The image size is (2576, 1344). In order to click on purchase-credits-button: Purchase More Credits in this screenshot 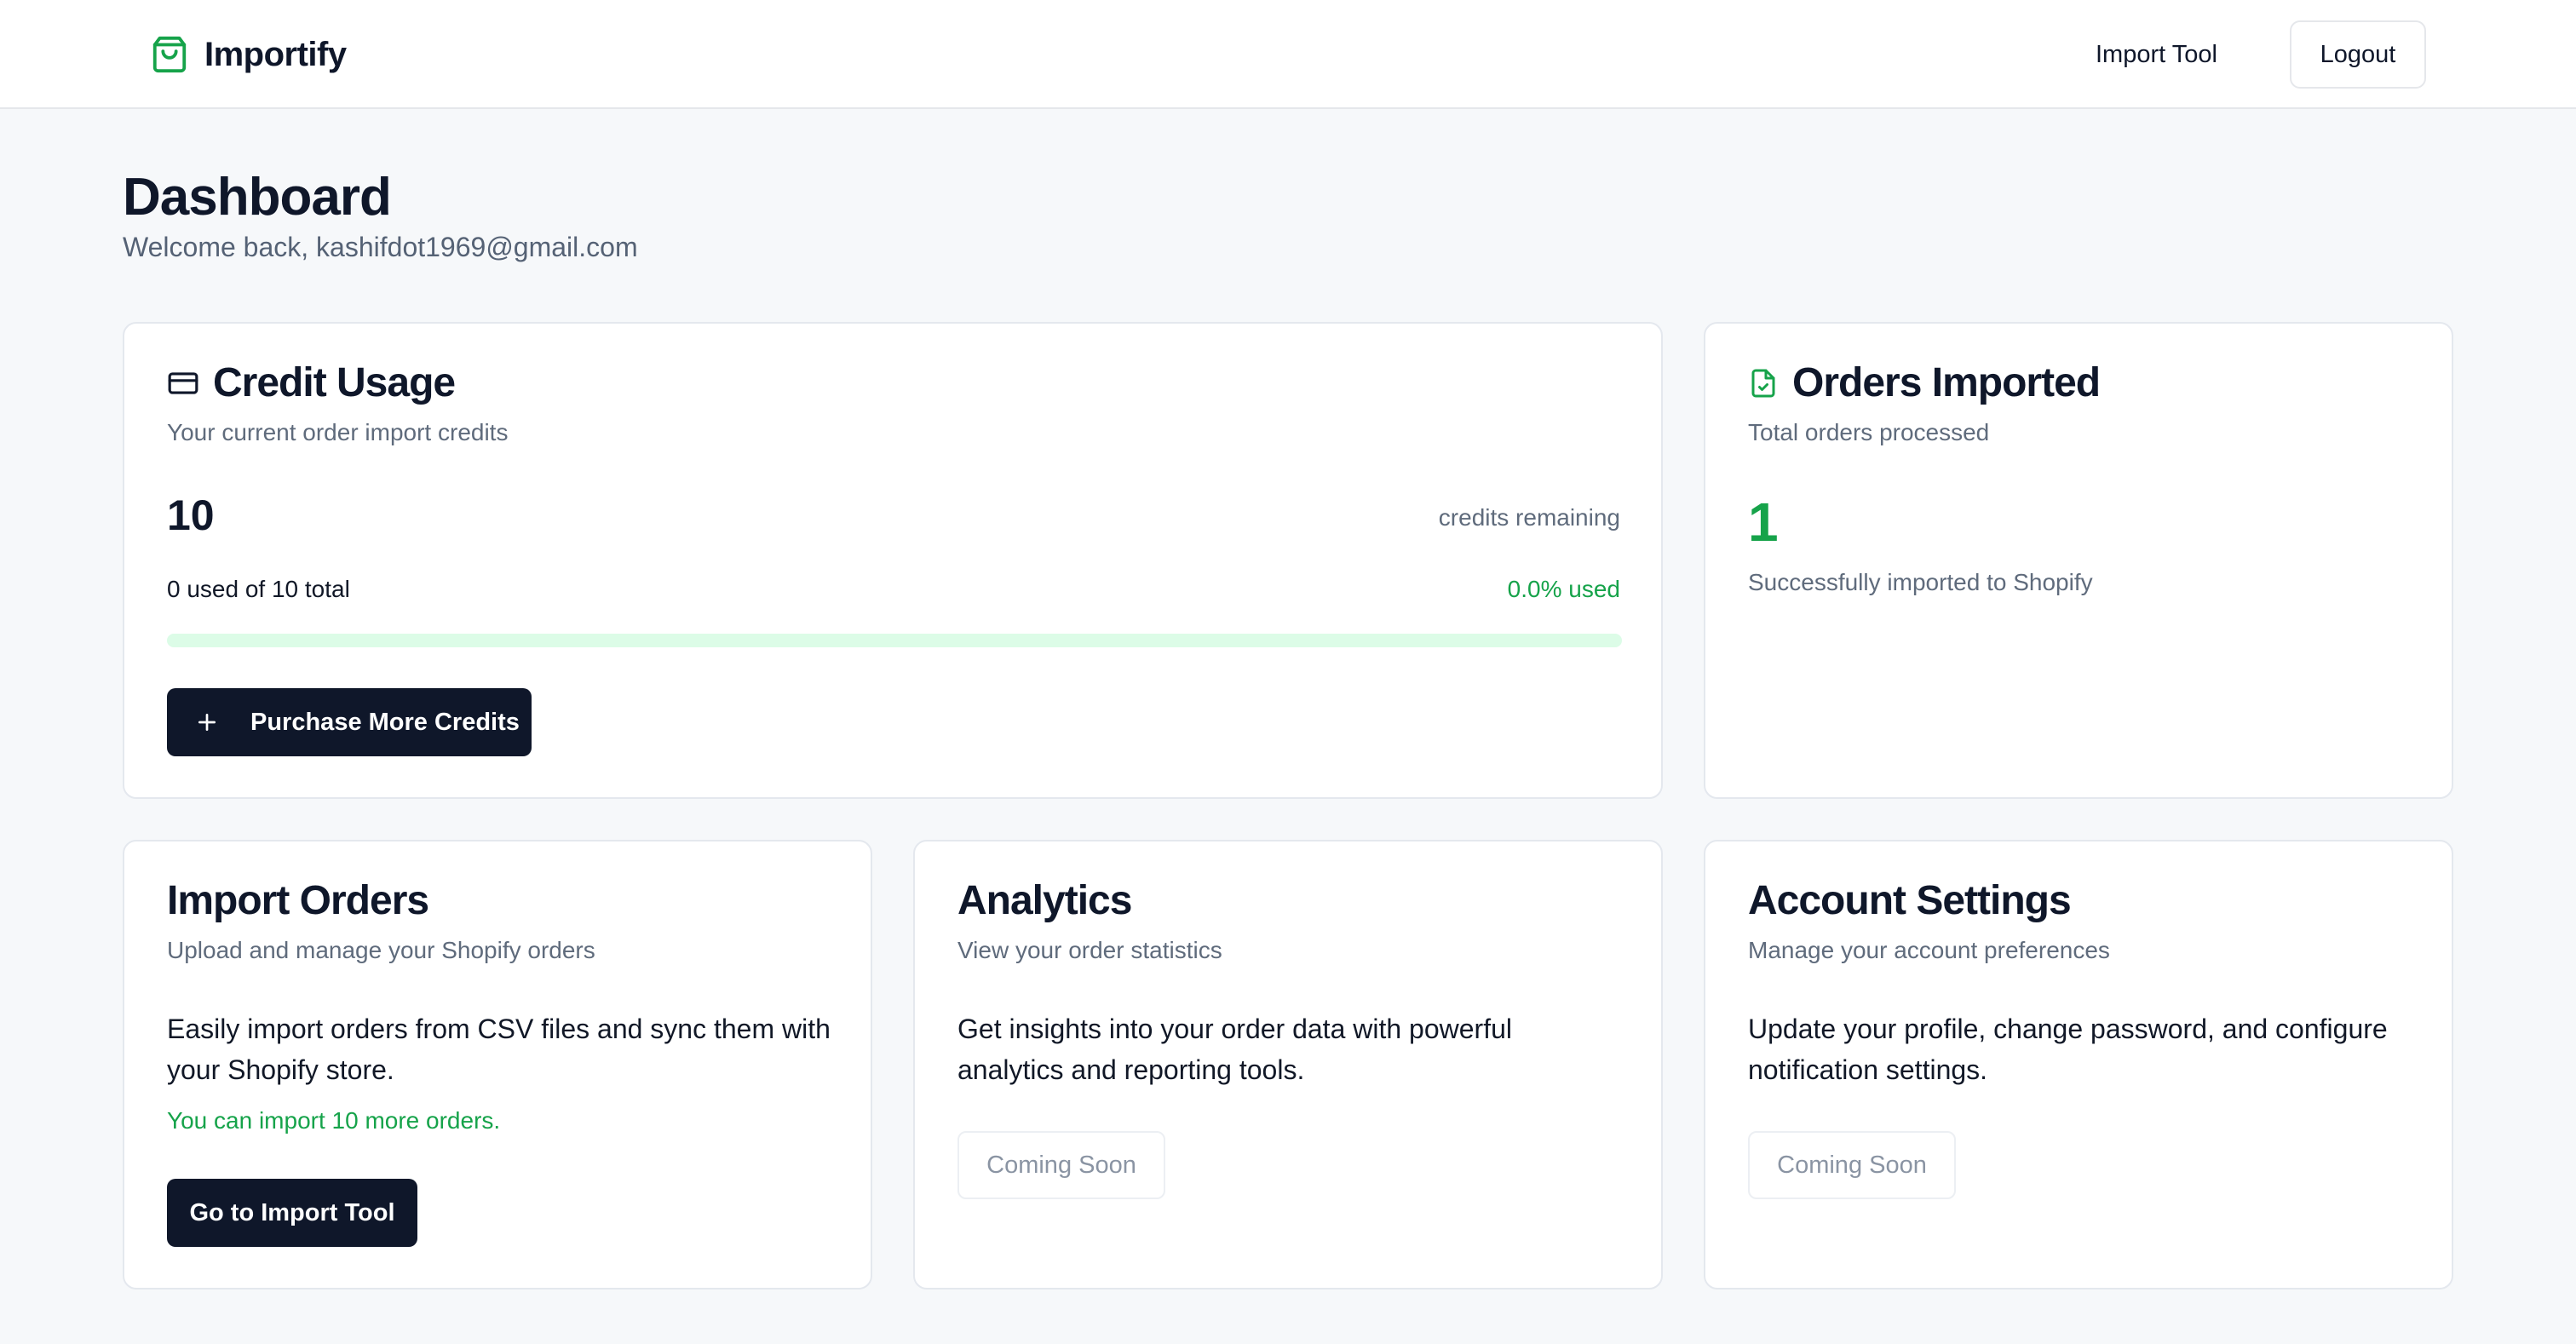, I will do `click(349, 722)`.